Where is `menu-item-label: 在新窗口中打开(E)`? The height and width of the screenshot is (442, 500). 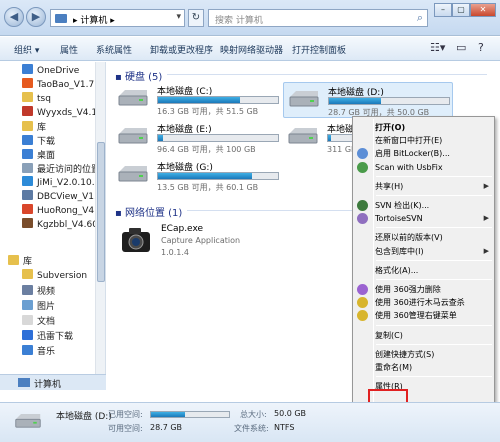
menu-item-label: 在新窗口中打开(E) is located at coordinates (409, 141).